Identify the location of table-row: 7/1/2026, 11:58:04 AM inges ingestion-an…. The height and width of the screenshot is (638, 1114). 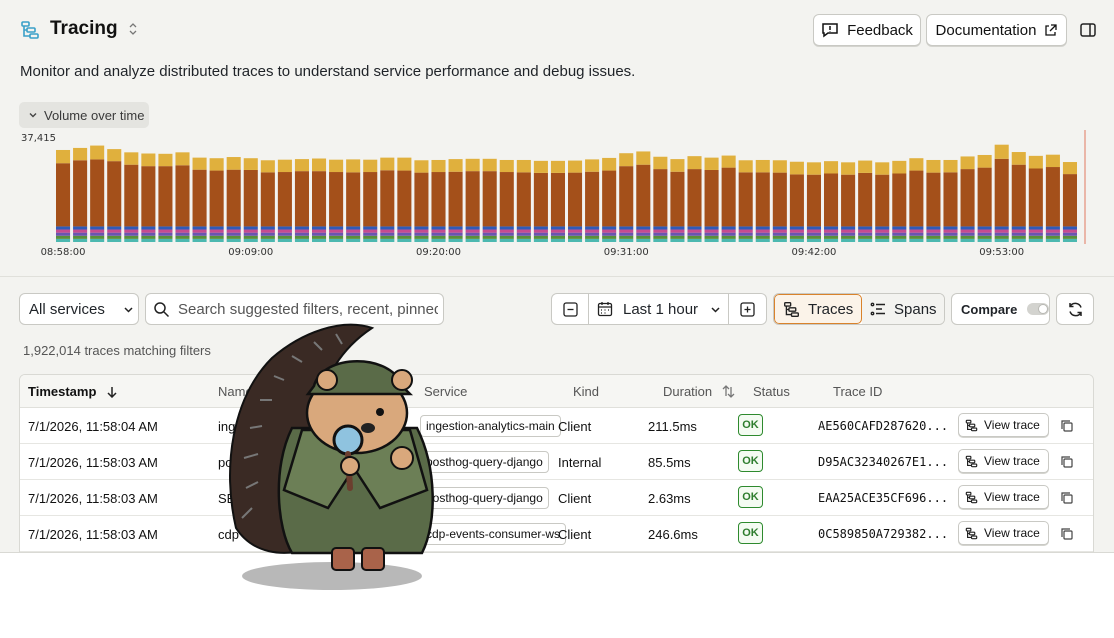
(556, 426).